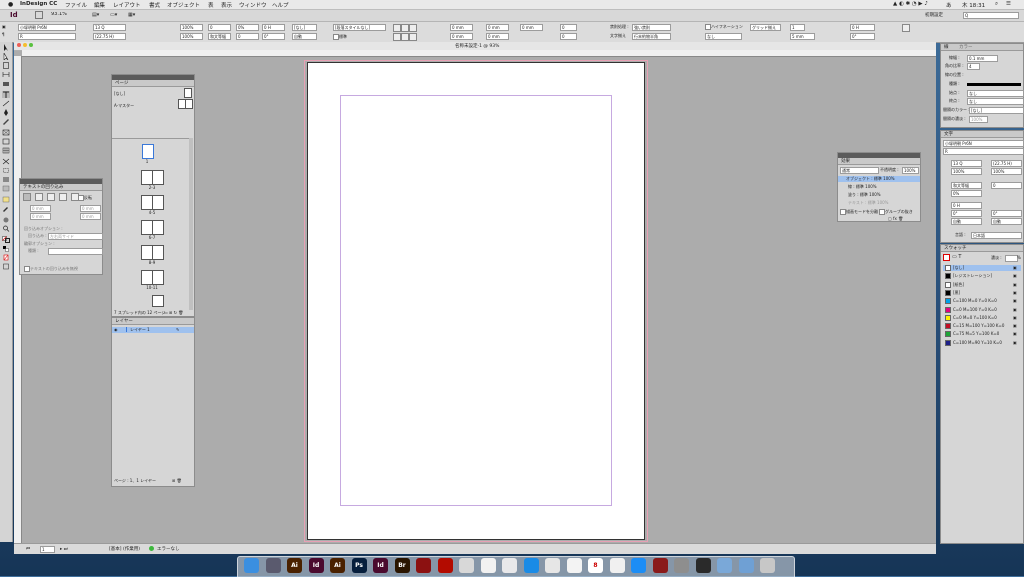 The image size is (1024, 577). I want to click on visibility-eye-icon: ◉, so click(116, 329).